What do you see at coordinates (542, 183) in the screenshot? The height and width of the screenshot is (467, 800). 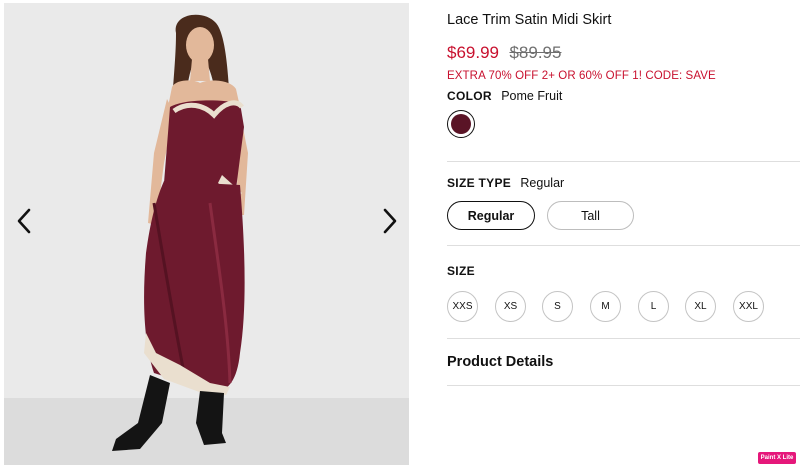 I see `size-type-value: Regular` at bounding box center [542, 183].